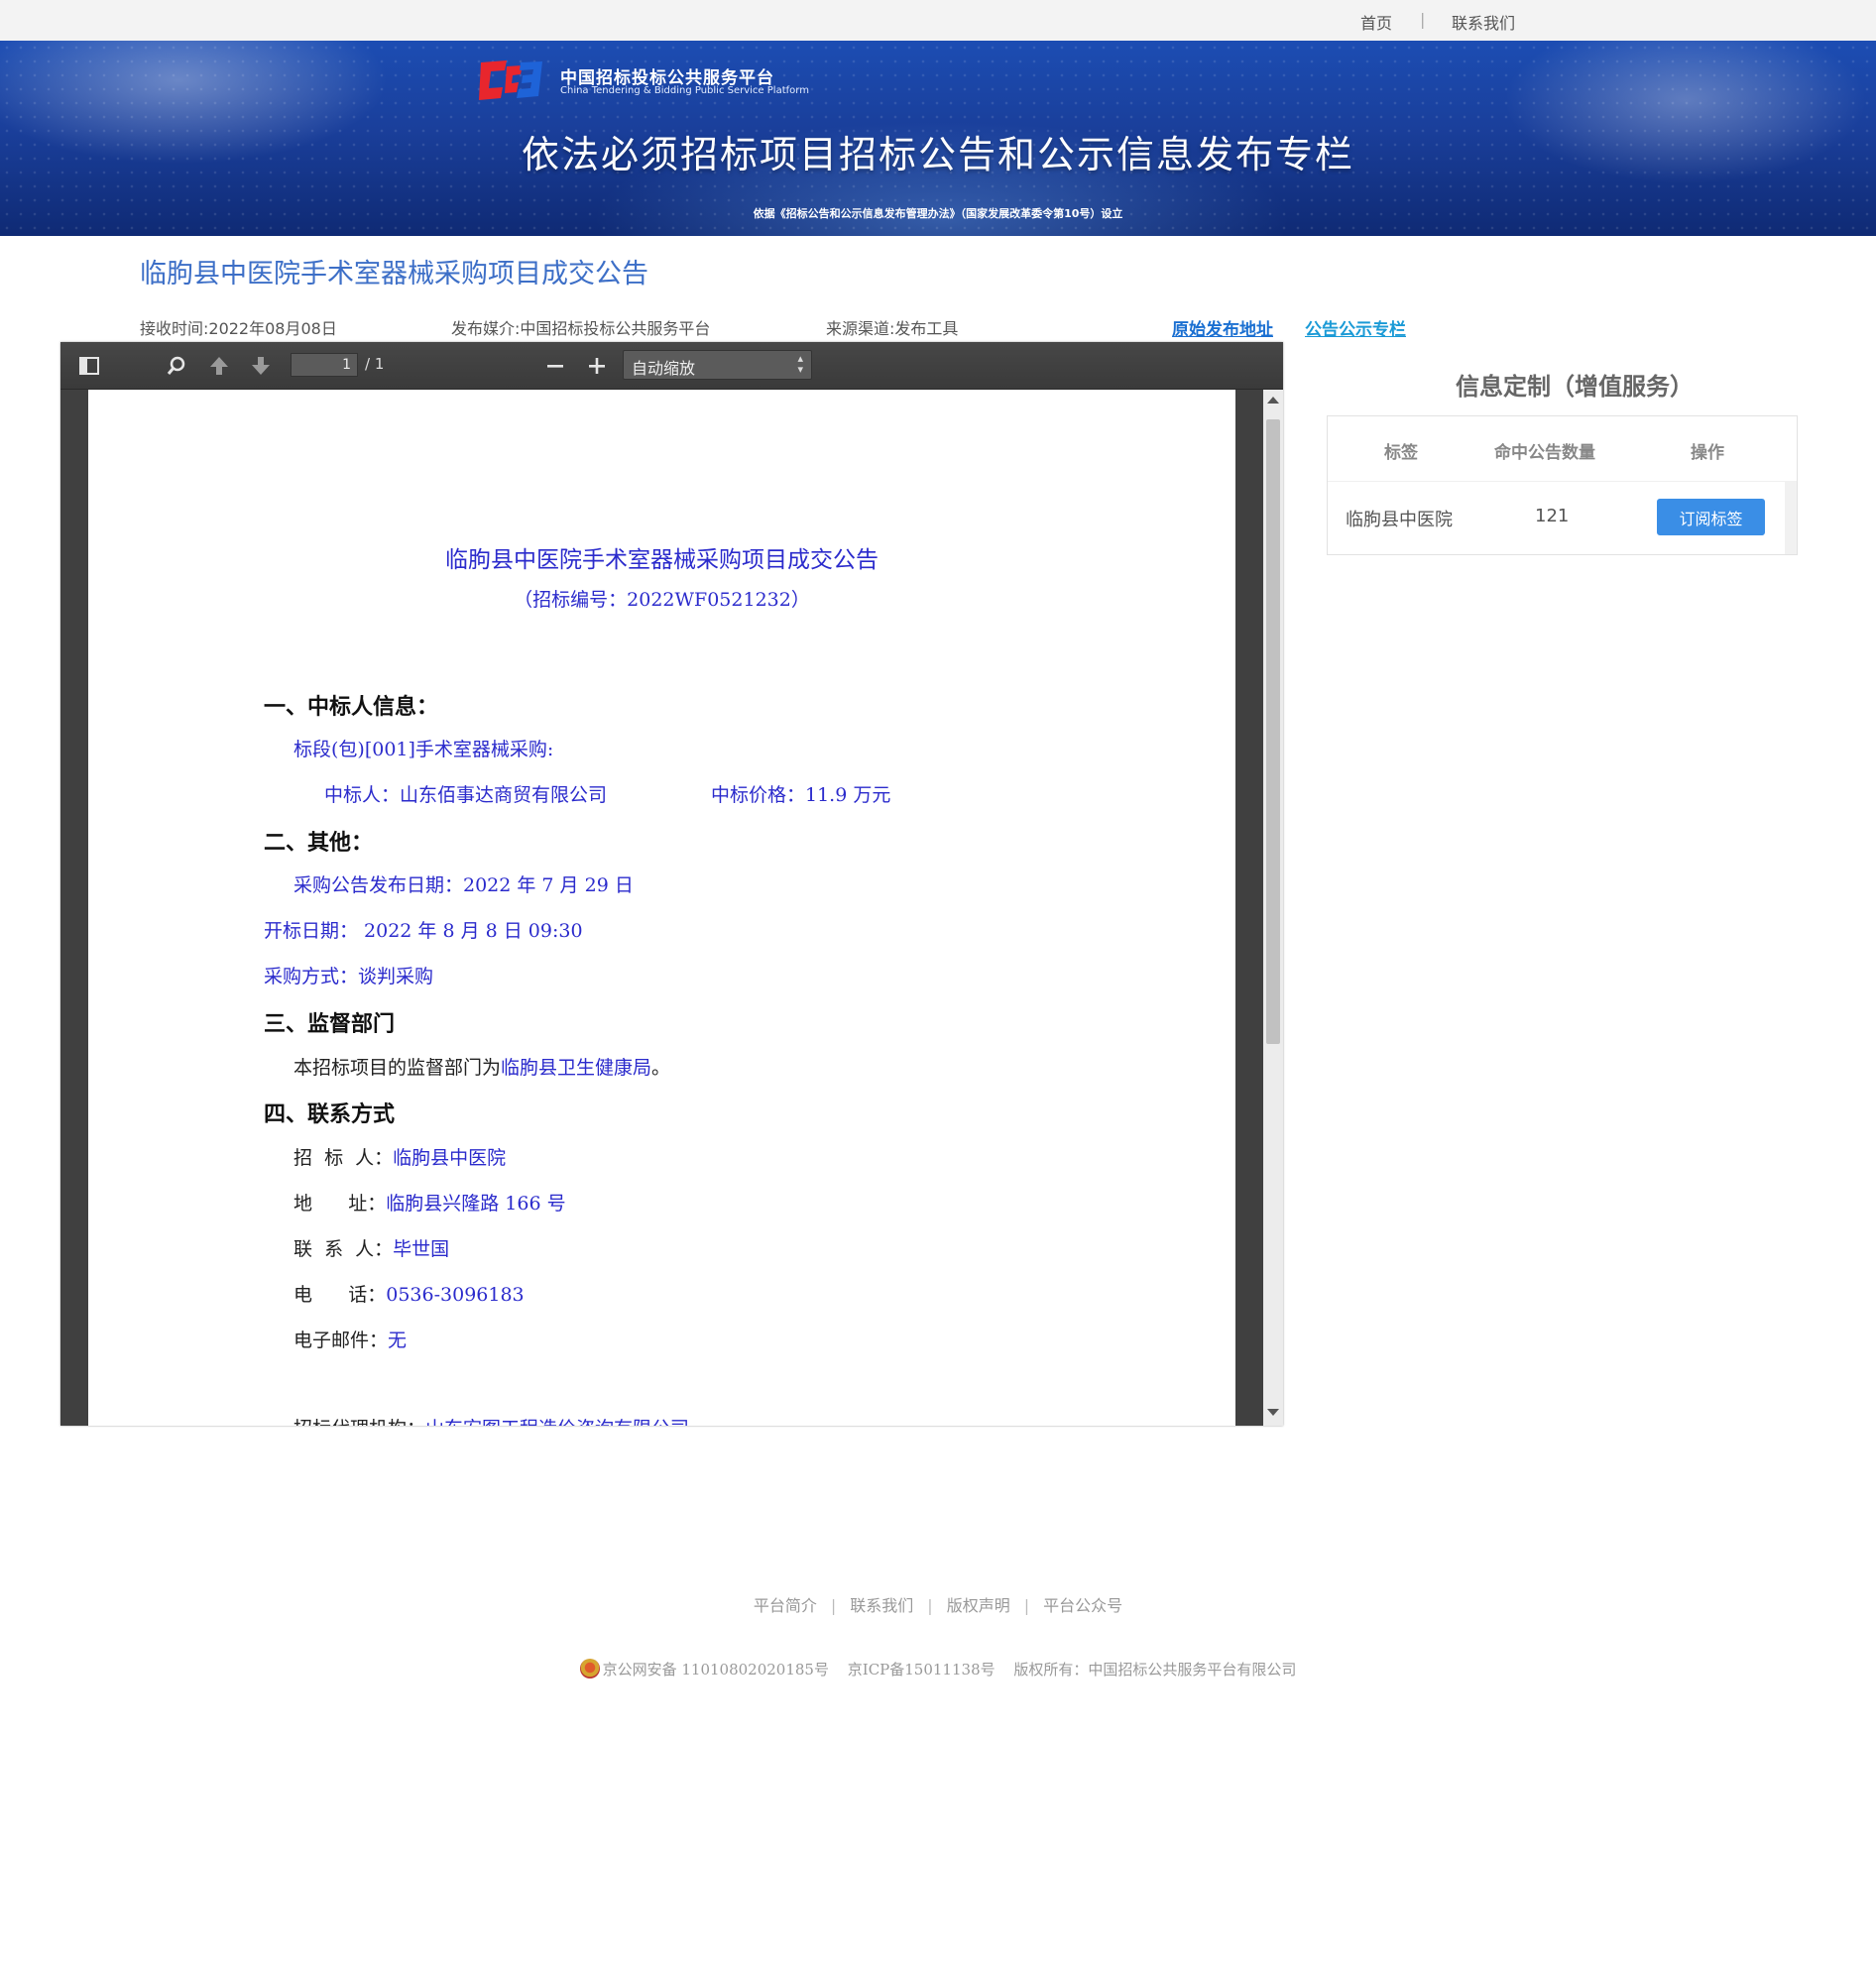  What do you see at coordinates (423, 749) in the screenshot?
I see `doc-lot: 标段(包)[001]手术室器械采购:` at bounding box center [423, 749].